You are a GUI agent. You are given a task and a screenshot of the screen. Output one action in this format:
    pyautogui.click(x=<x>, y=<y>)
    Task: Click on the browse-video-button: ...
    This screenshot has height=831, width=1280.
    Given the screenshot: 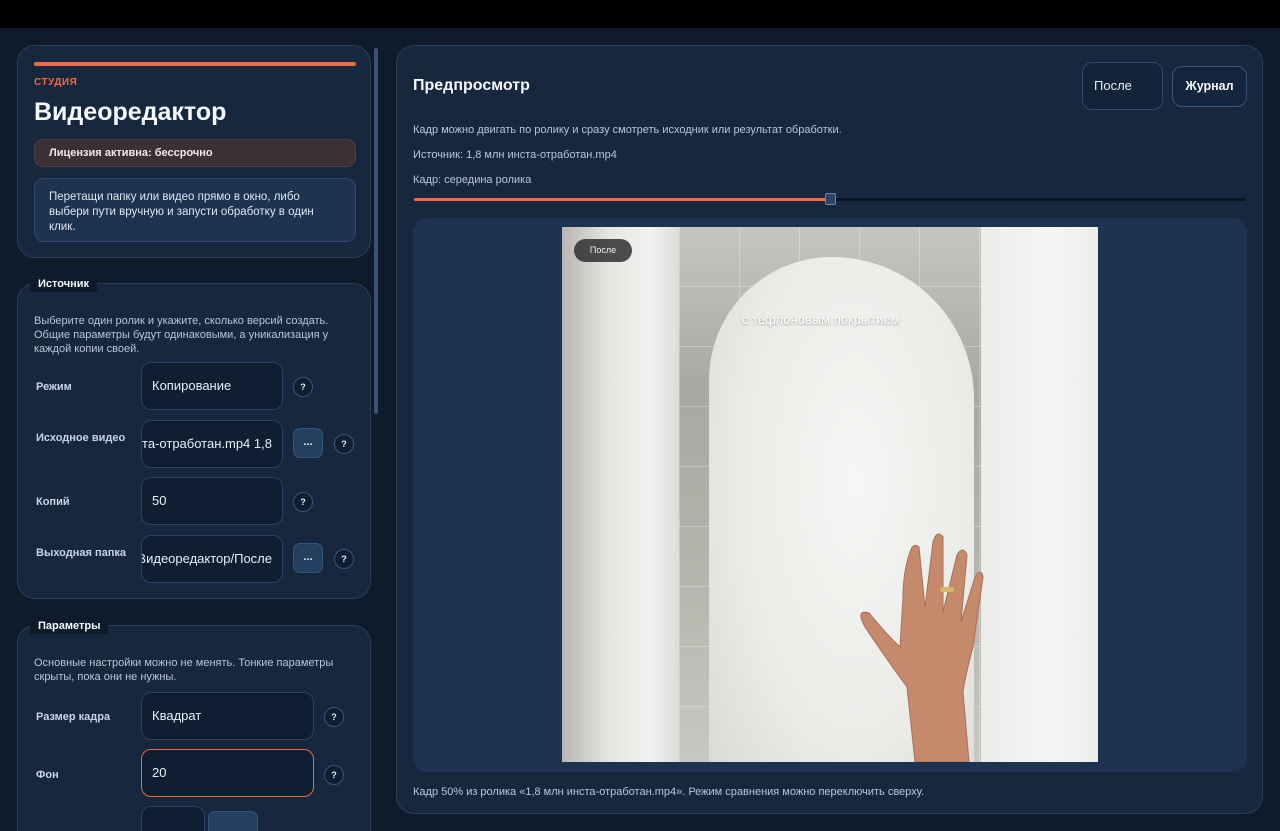 What is the action you would take?
    pyautogui.click(x=308, y=443)
    